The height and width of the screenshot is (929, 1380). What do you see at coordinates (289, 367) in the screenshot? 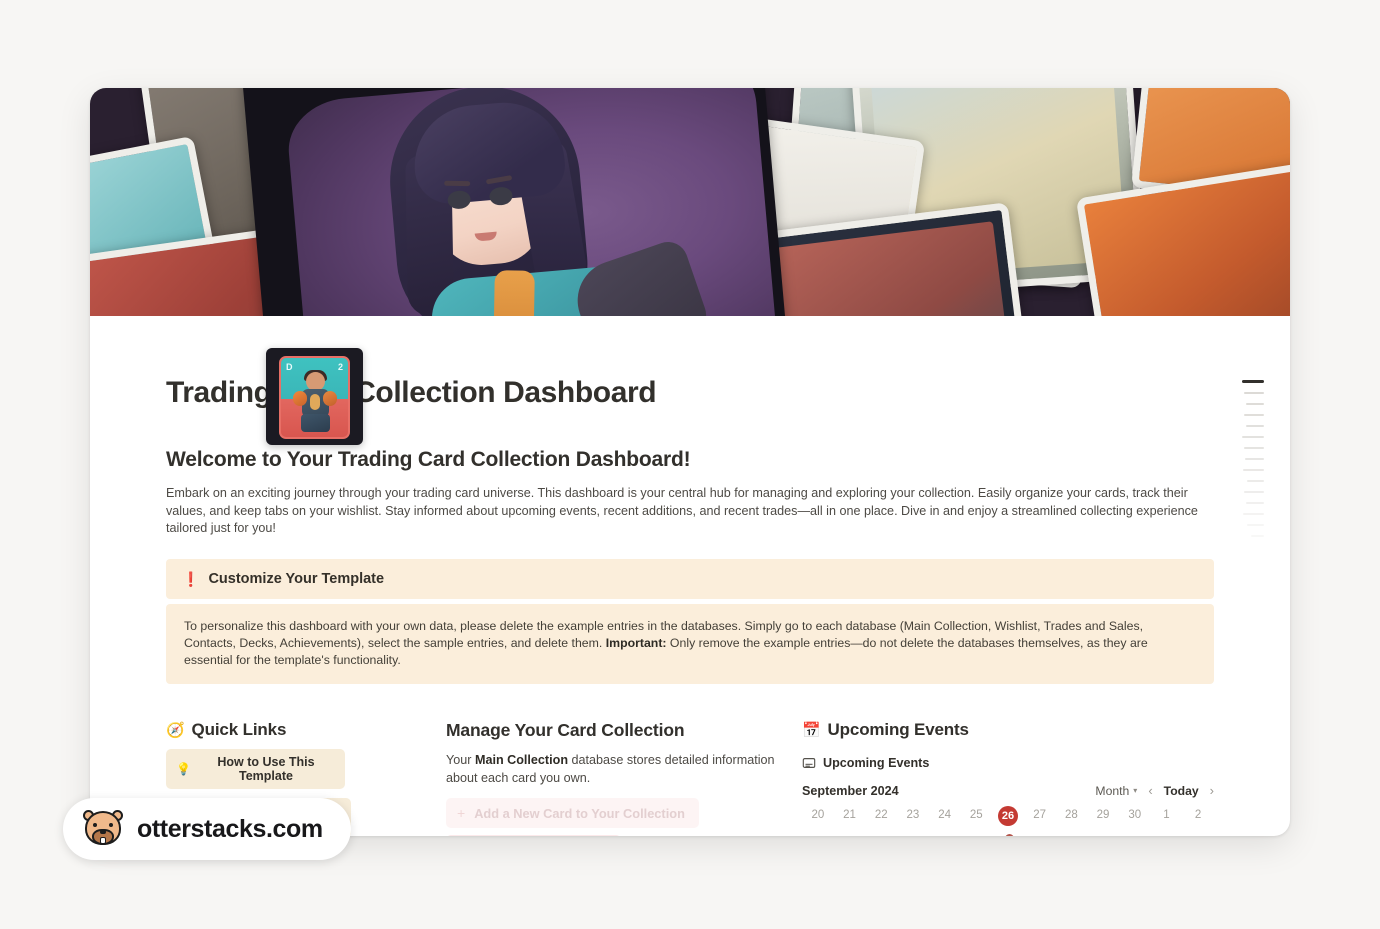
I see `page-icon-badge-left: D` at bounding box center [289, 367].